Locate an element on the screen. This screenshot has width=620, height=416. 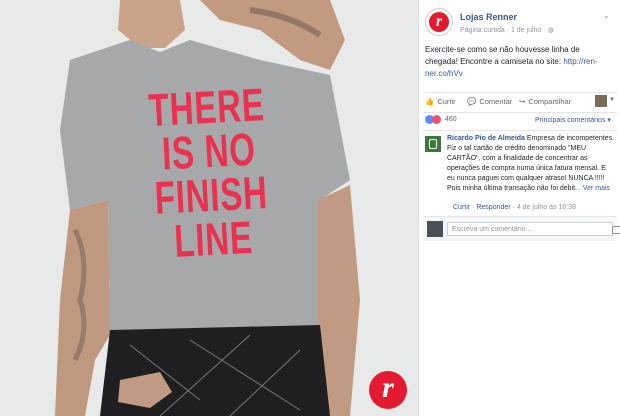
reactions-bar: 460 Principais comentários ▾ is located at coordinates (520, 121).